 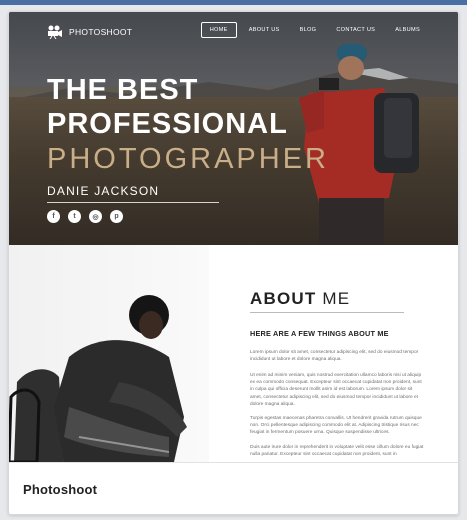 What do you see at coordinates (218, 30) in the screenshot?
I see `nav-item-home: HOME` at bounding box center [218, 30].